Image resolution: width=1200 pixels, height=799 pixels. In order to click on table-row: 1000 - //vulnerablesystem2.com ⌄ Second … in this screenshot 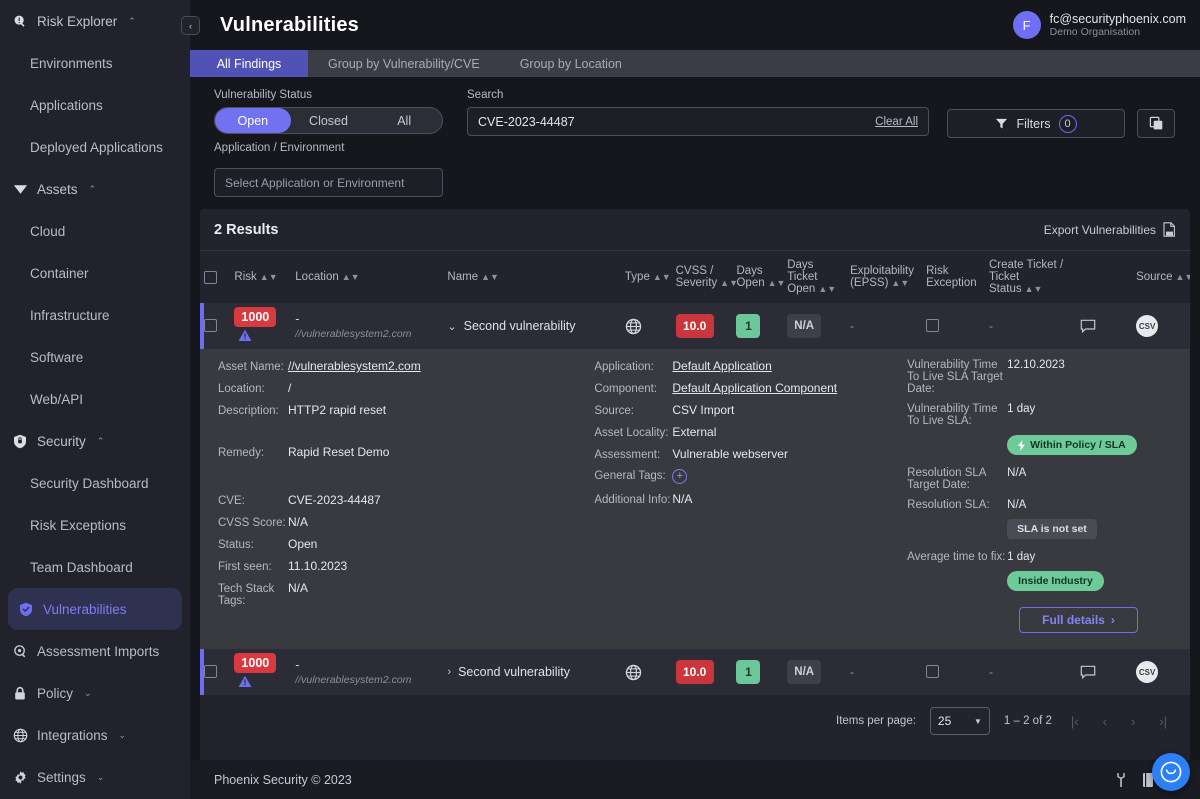, I will do `click(695, 326)`.